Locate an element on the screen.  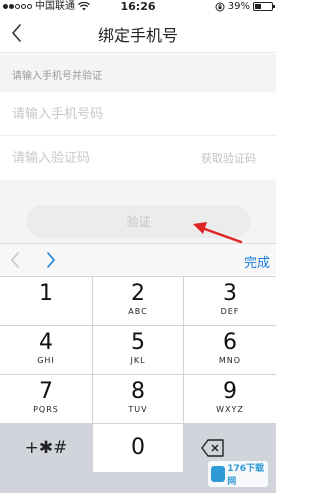
key-digit: 3 is located at coordinates (230, 293).